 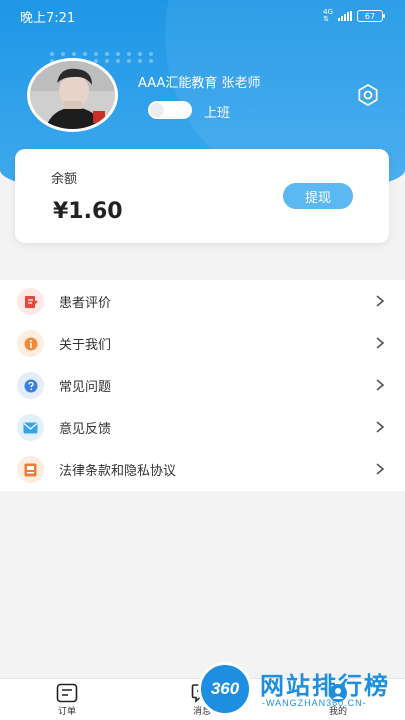 I want to click on menu-item-label: 患者评价, so click(x=85, y=303).